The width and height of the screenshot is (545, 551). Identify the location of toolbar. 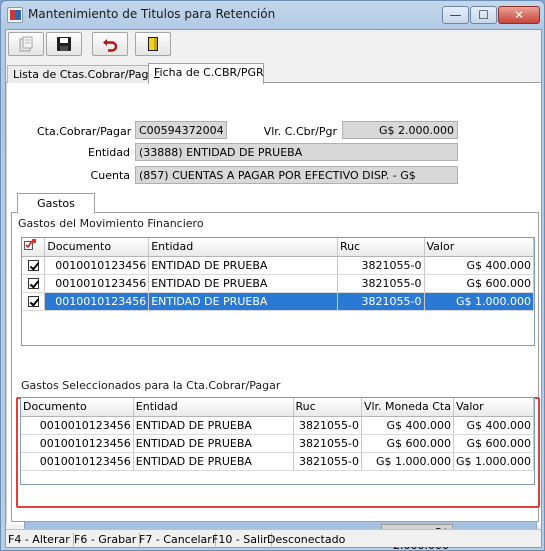
(273, 45).